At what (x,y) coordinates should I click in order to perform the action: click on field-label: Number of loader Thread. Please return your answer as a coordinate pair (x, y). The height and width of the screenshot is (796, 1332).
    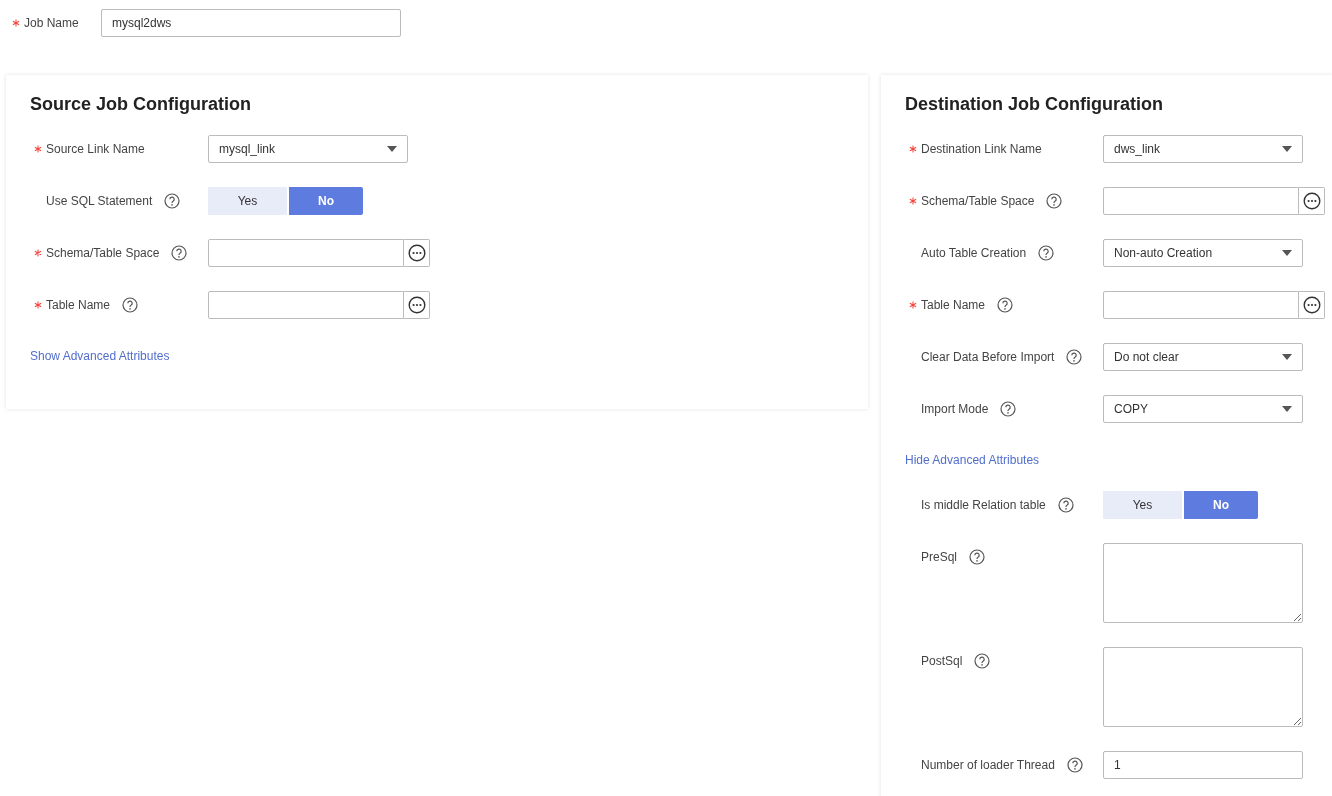
    Looking at the image, I should click on (988, 765).